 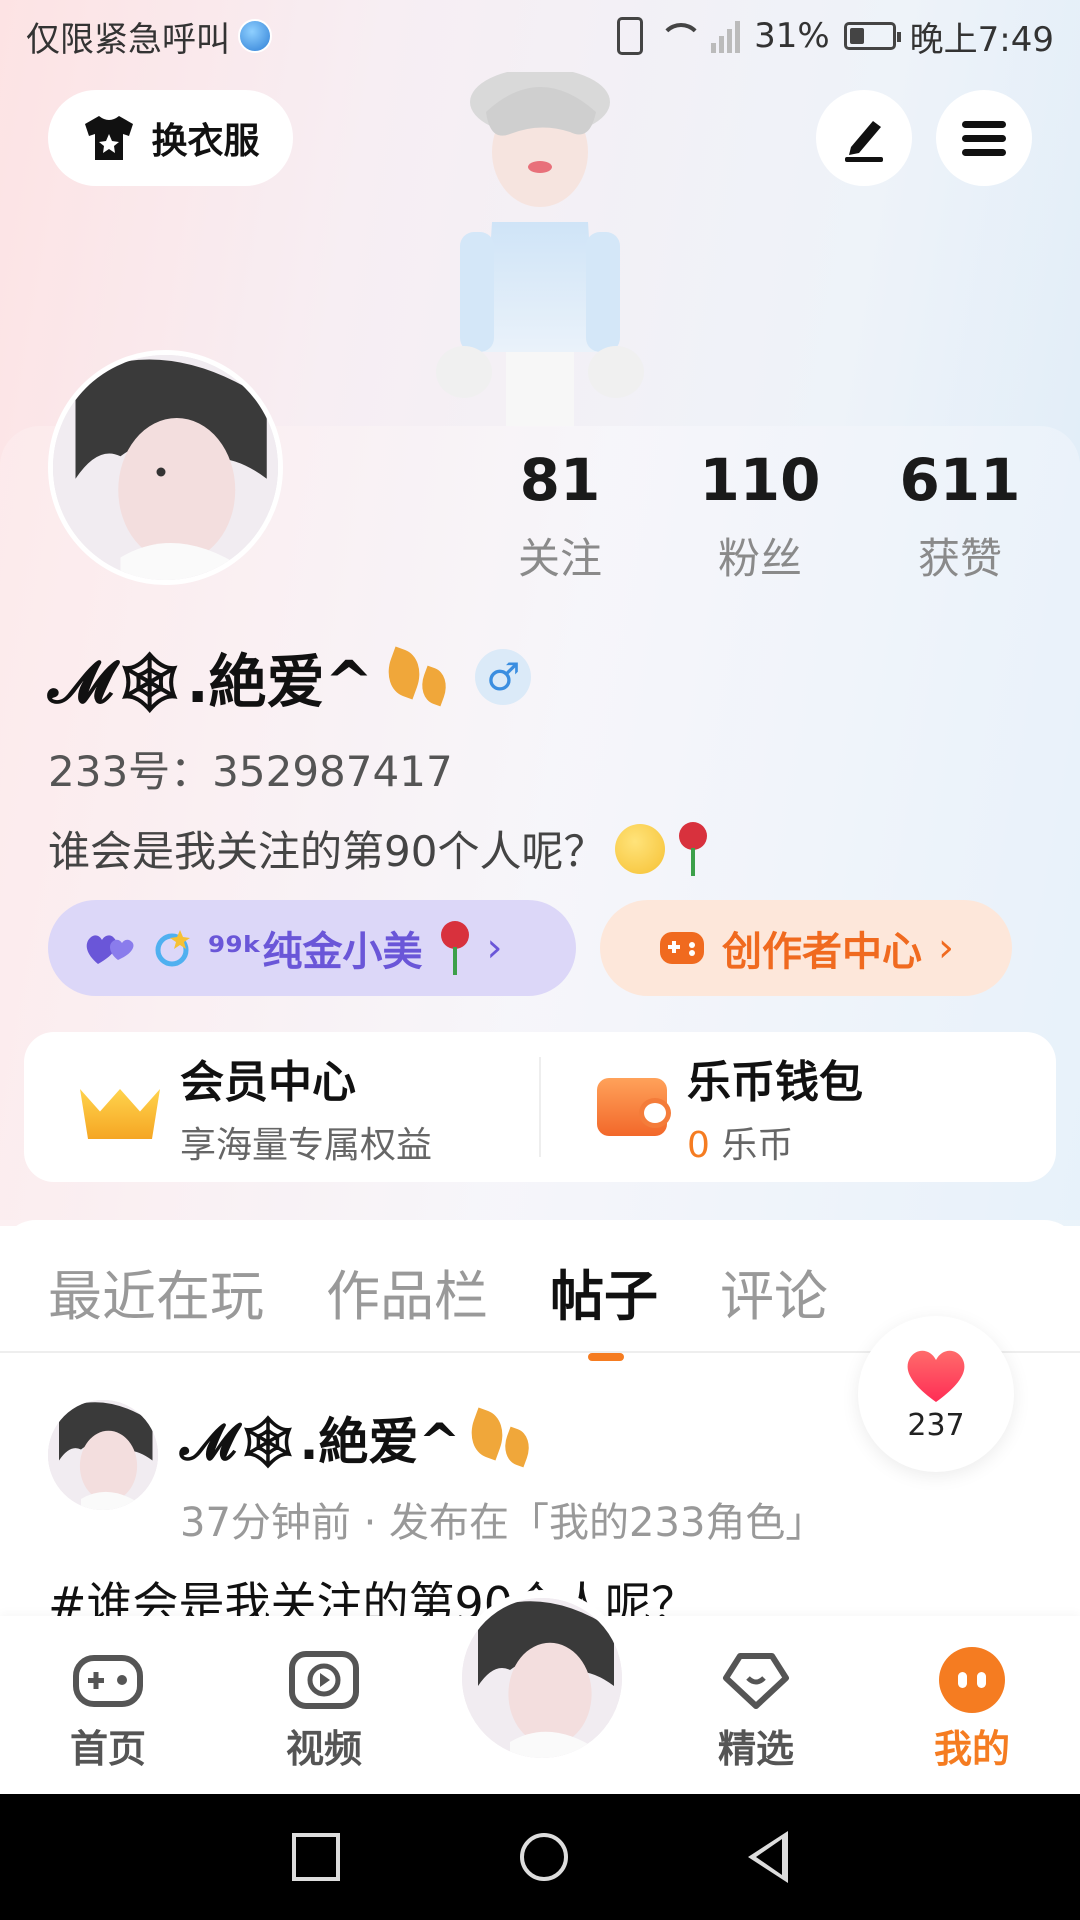 What do you see at coordinates (540, 1107) in the screenshot?
I see `member-wallet-card: 会员中心 享海量专属权益 乐币钱包 0 乐币` at bounding box center [540, 1107].